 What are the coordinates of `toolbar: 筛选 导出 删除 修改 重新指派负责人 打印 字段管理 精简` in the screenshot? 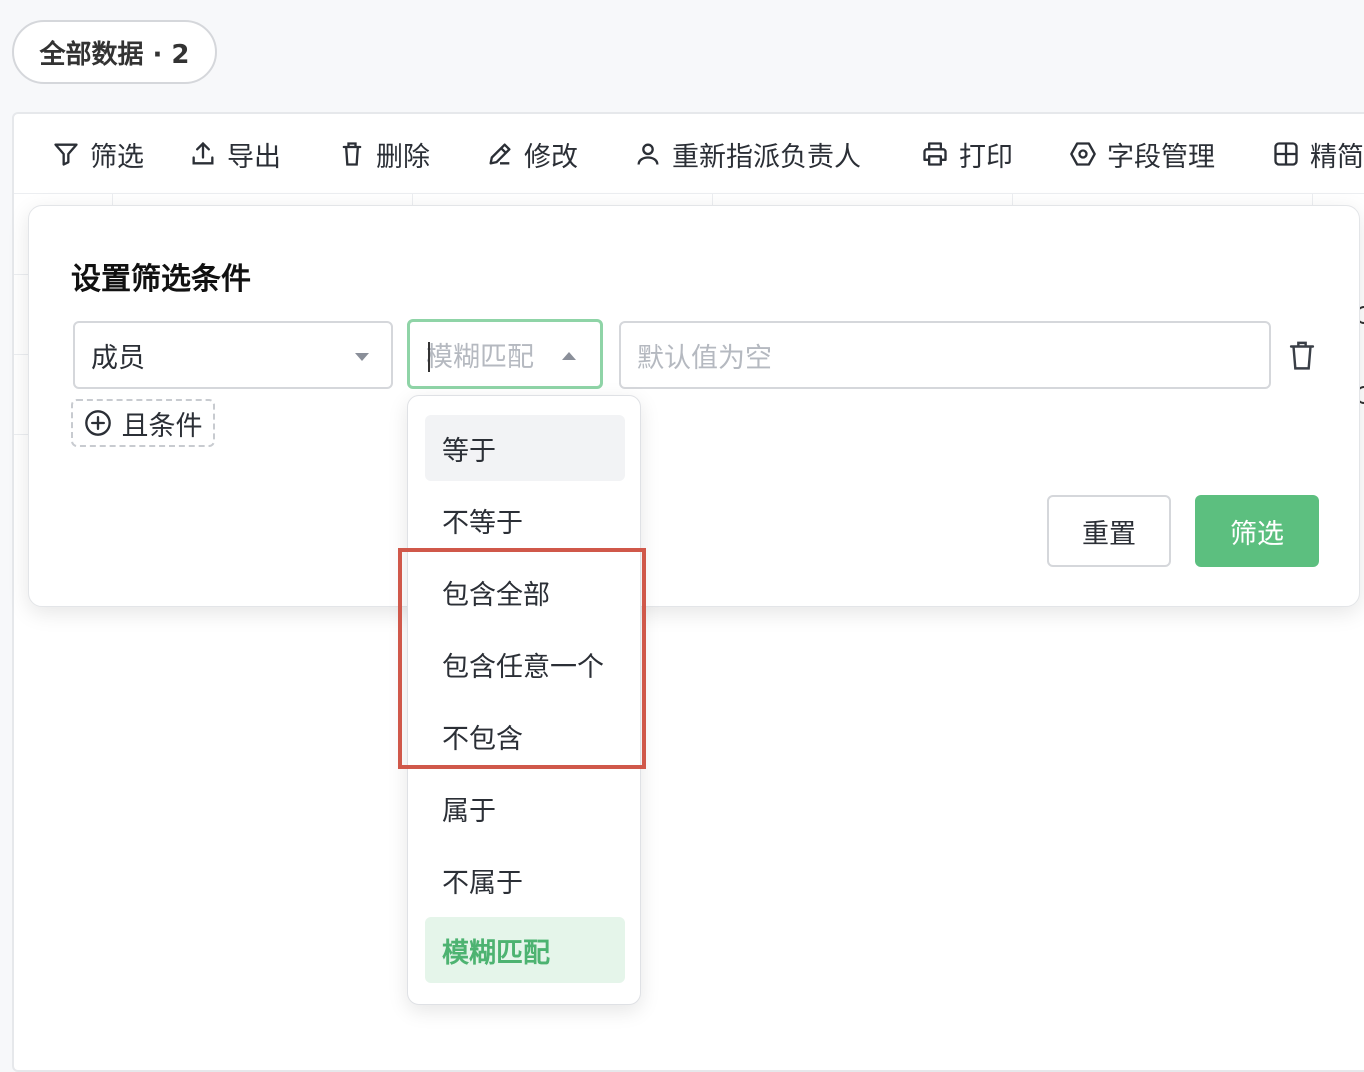 It's located at (689, 154).